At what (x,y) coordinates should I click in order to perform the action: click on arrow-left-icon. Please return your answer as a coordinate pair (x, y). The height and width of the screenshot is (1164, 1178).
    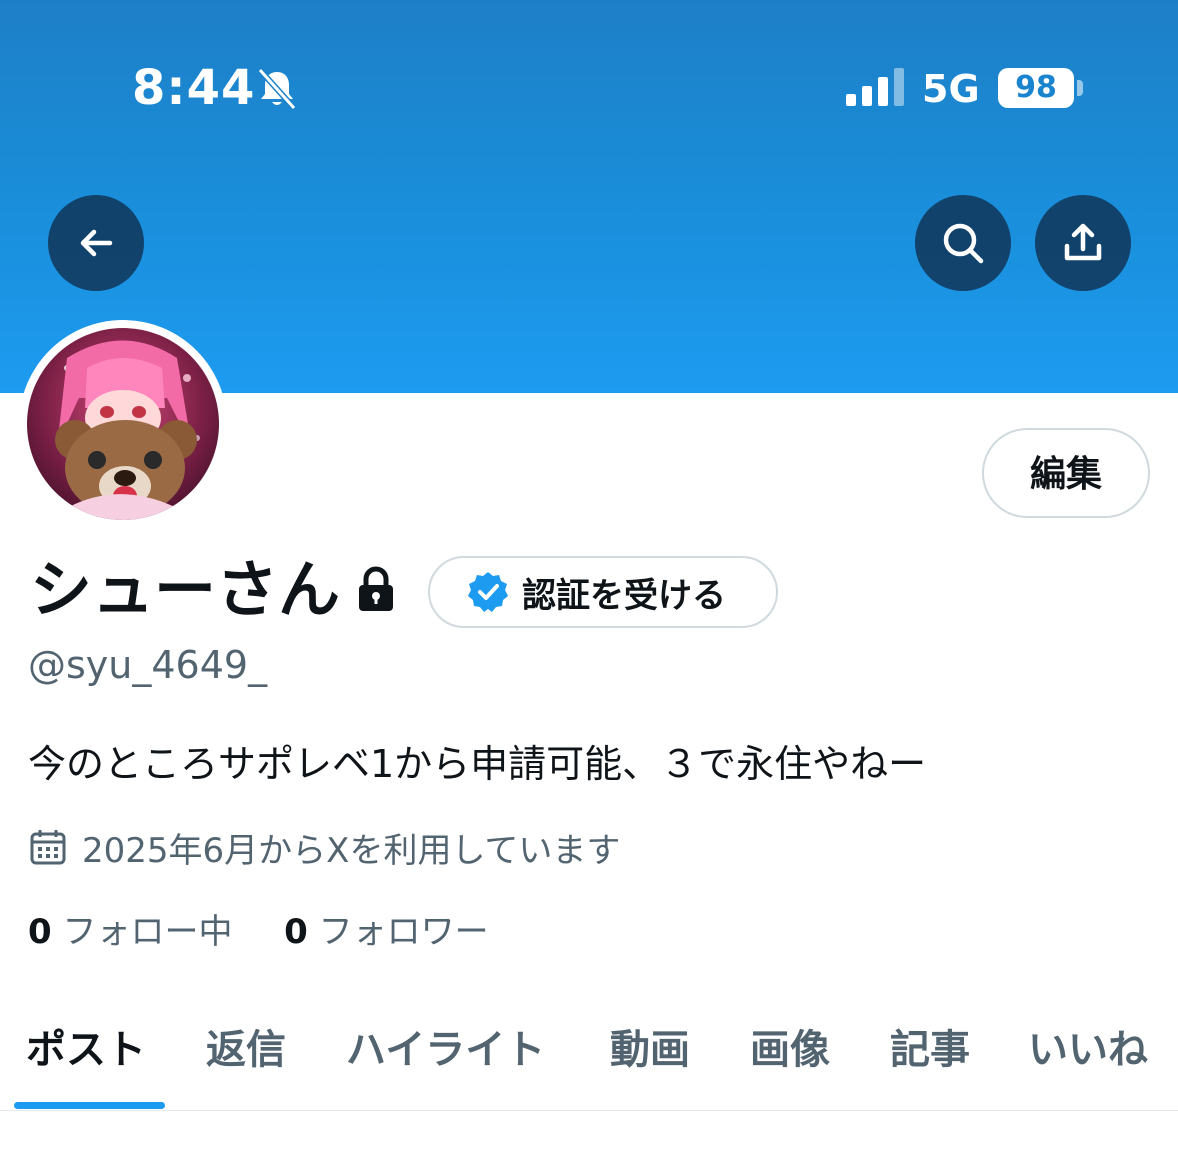
    Looking at the image, I should click on (96, 243).